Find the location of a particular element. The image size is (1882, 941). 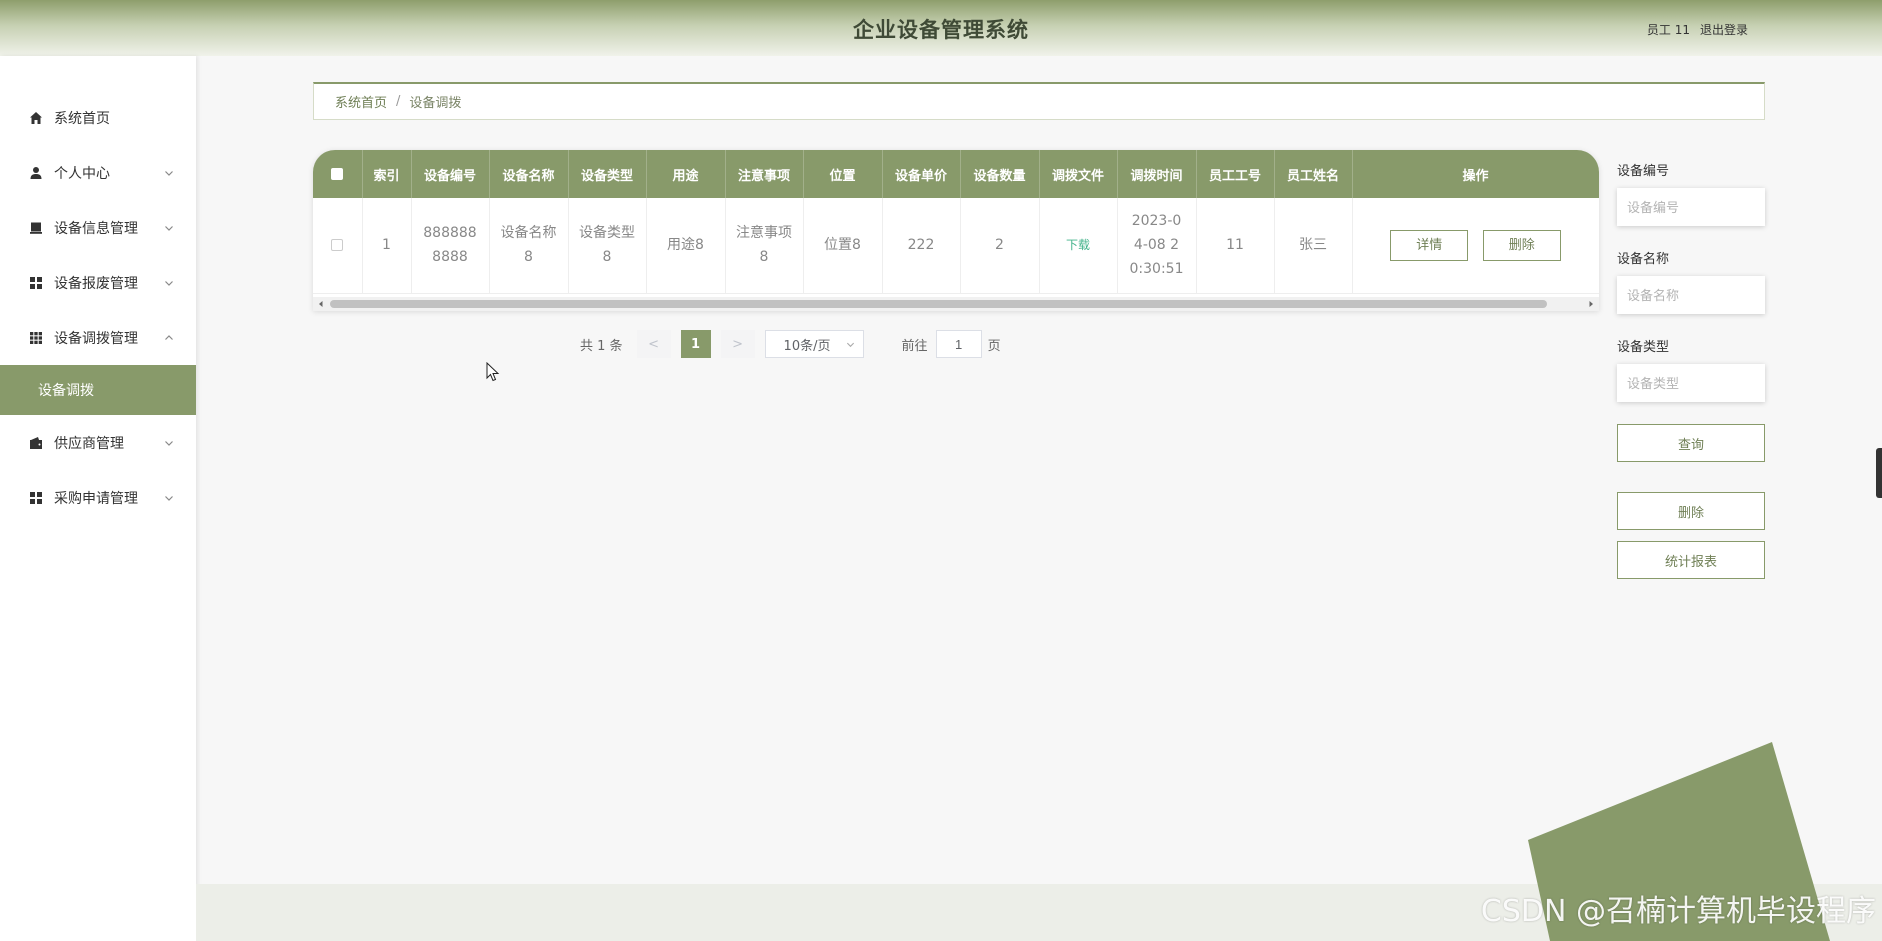

page-size-select: 10条/页 is located at coordinates (814, 344).